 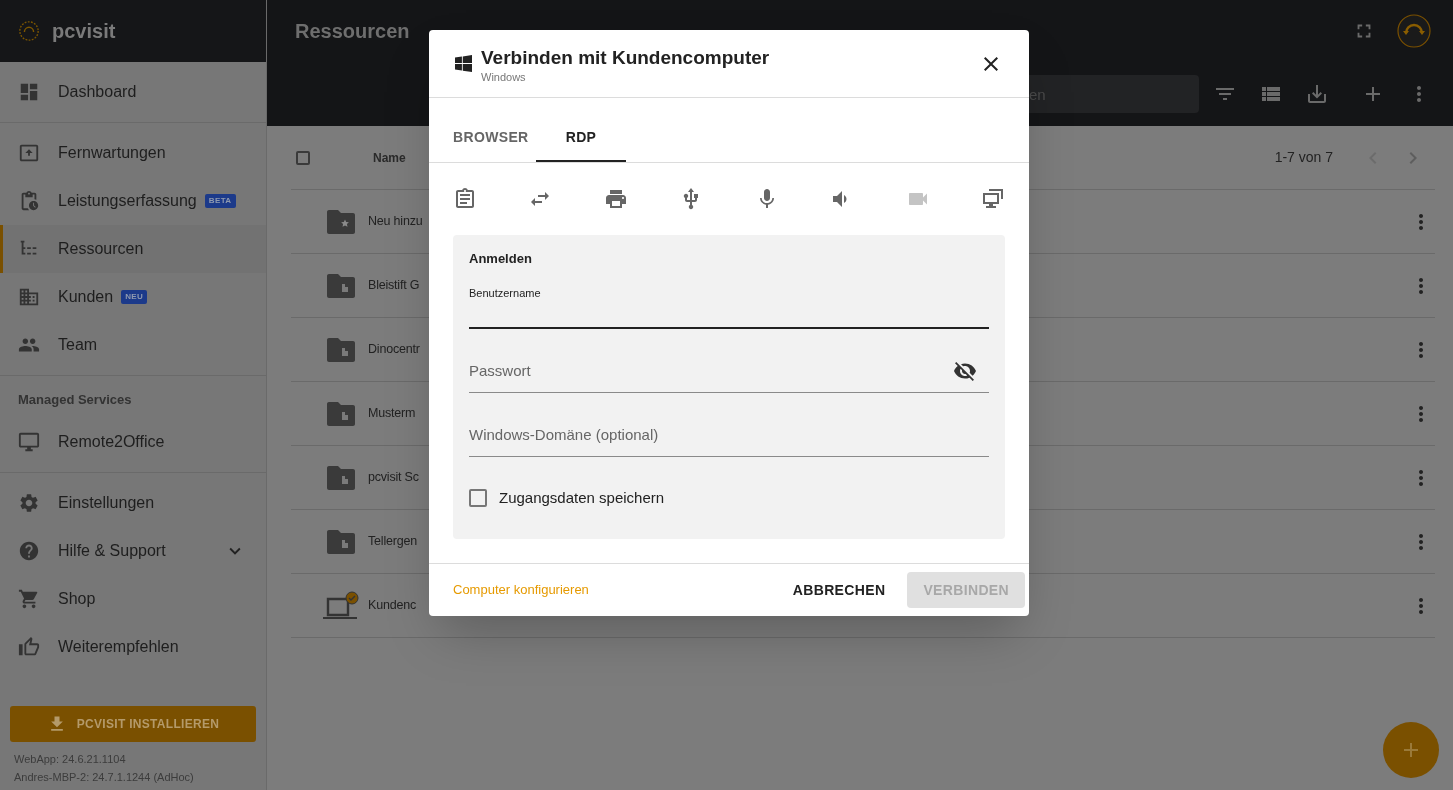 I want to click on badge: BETA, so click(x=220, y=201).